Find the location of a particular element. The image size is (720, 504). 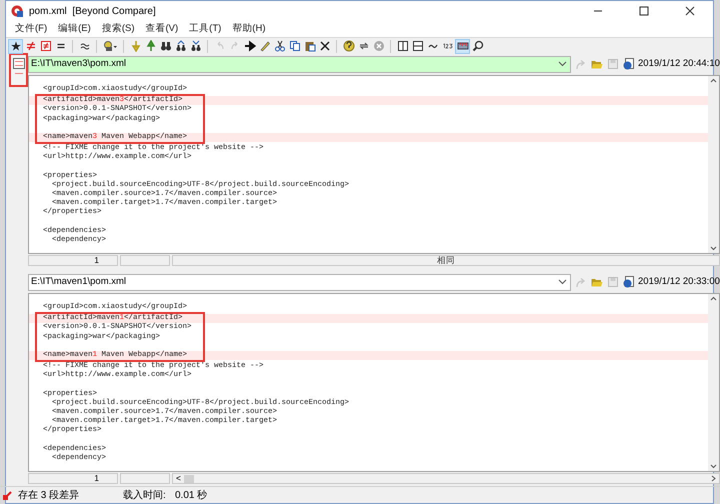

scroll-thumb is located at coordinates (189, 478).